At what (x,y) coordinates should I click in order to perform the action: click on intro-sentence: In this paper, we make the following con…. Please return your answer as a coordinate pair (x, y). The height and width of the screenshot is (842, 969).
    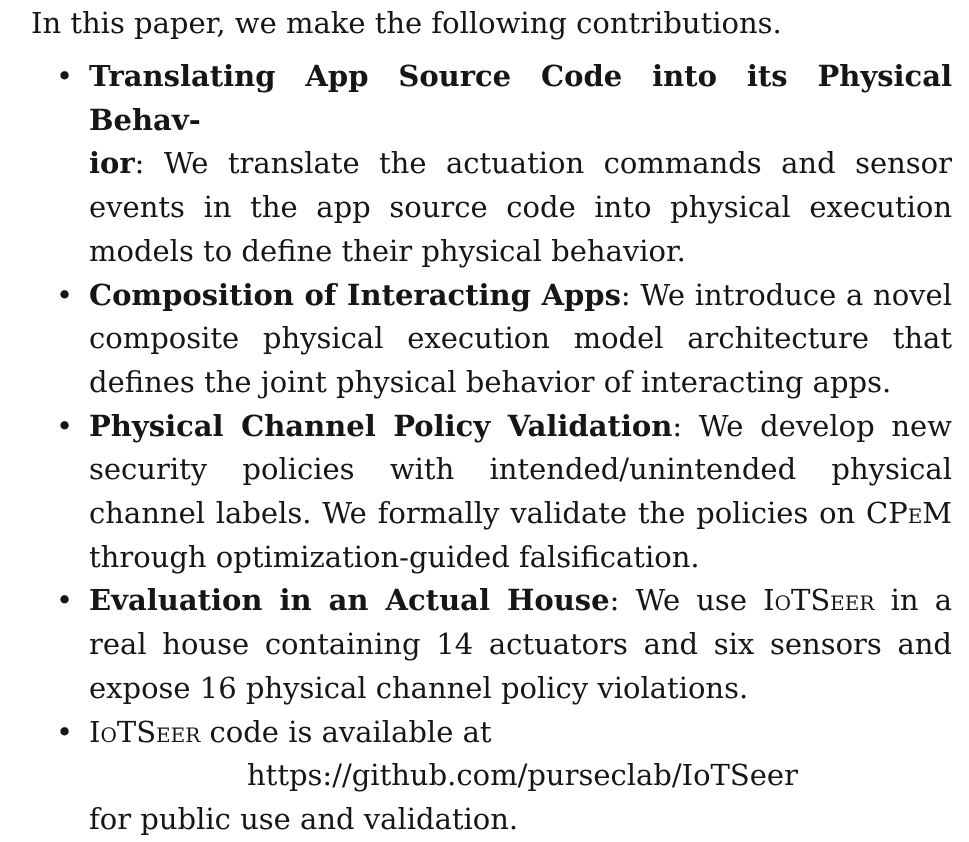
    Looking at the image, I should click on (406, 23).